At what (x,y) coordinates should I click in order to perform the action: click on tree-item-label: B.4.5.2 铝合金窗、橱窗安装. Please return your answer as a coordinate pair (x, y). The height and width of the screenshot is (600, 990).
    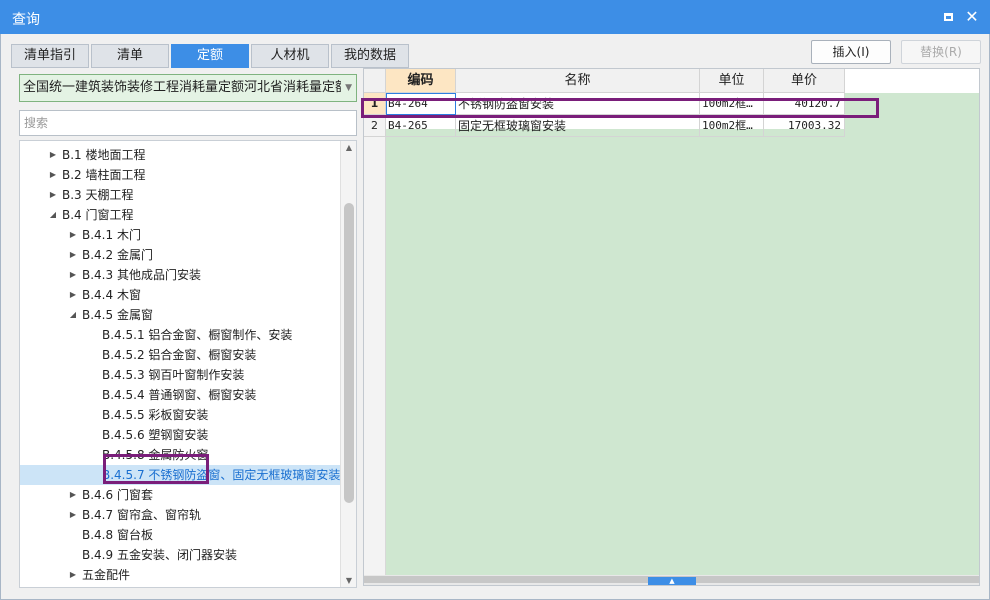
    Looking at the image, I should click on (179, 355).